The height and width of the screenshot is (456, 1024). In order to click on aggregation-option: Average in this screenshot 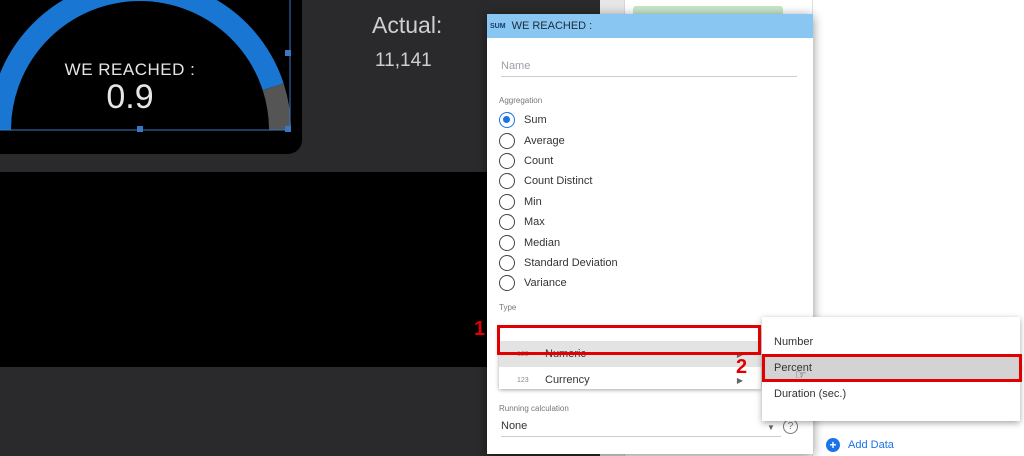, I will do `click(558, 140)`.